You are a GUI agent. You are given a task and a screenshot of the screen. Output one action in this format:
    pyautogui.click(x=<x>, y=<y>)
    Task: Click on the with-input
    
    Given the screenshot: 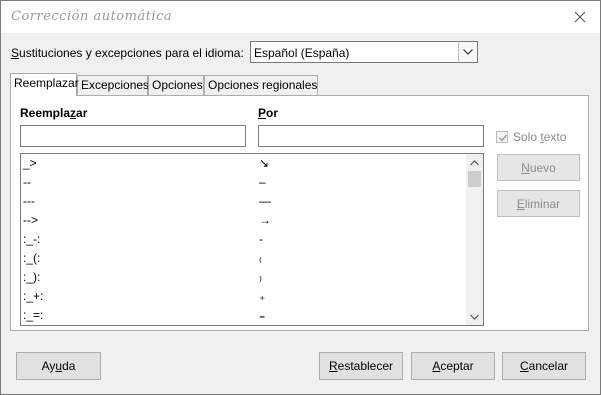 What is the action you would take?
    pyautogui.click(x=371, y=136)
    